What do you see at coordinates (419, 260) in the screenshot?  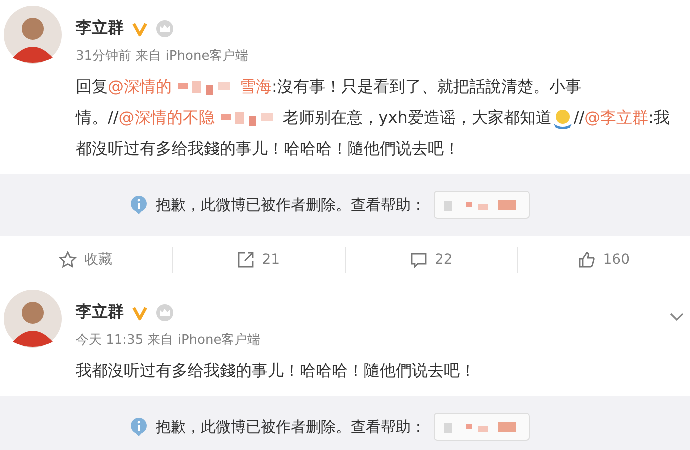 I see `comment-icon` at bounding box center [419, 260].